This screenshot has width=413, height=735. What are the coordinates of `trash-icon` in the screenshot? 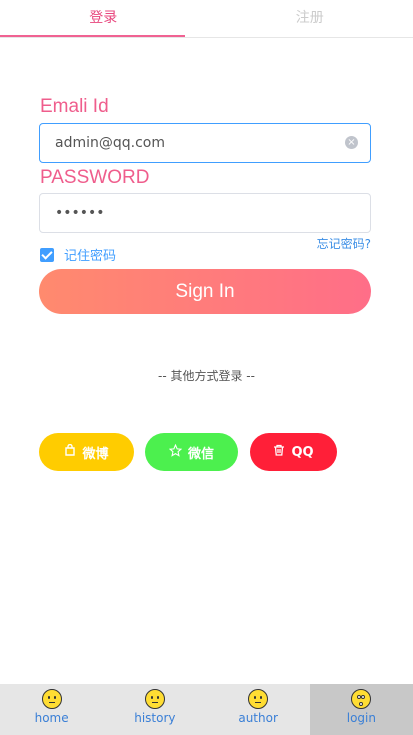 It's located at (279, 452).